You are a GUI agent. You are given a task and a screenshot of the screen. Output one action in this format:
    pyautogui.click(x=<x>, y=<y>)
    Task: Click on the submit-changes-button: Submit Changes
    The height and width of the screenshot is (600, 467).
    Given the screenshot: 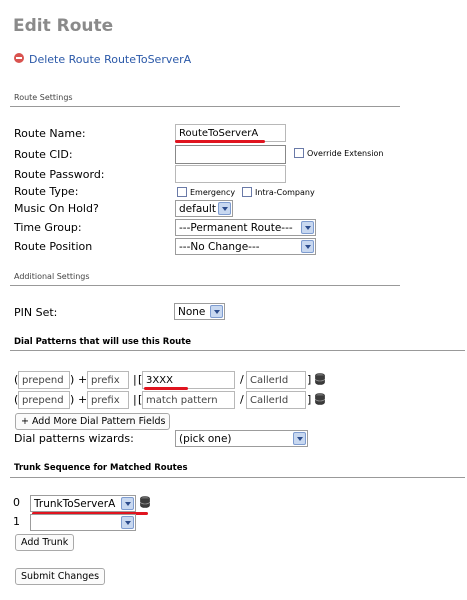 What is the action you would take?
    pyautogui.click(x=60, y=576)
    